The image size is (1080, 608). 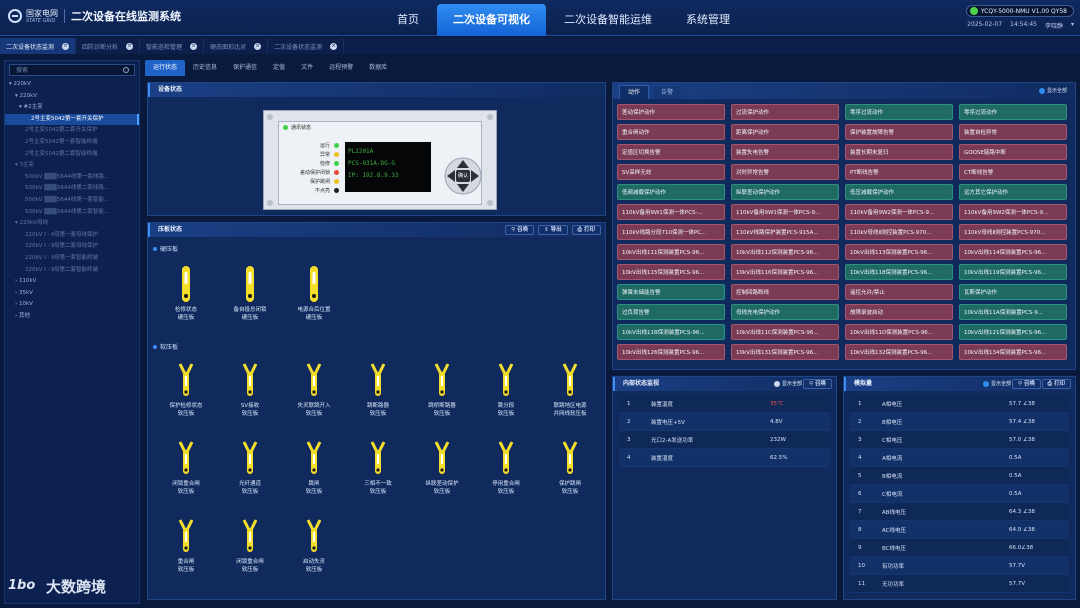 What do you see at coordinates (671, 292) in the screenshot?
I see `alarm-signal: 弹簧未储能告警` at bounding box center [671, 292].